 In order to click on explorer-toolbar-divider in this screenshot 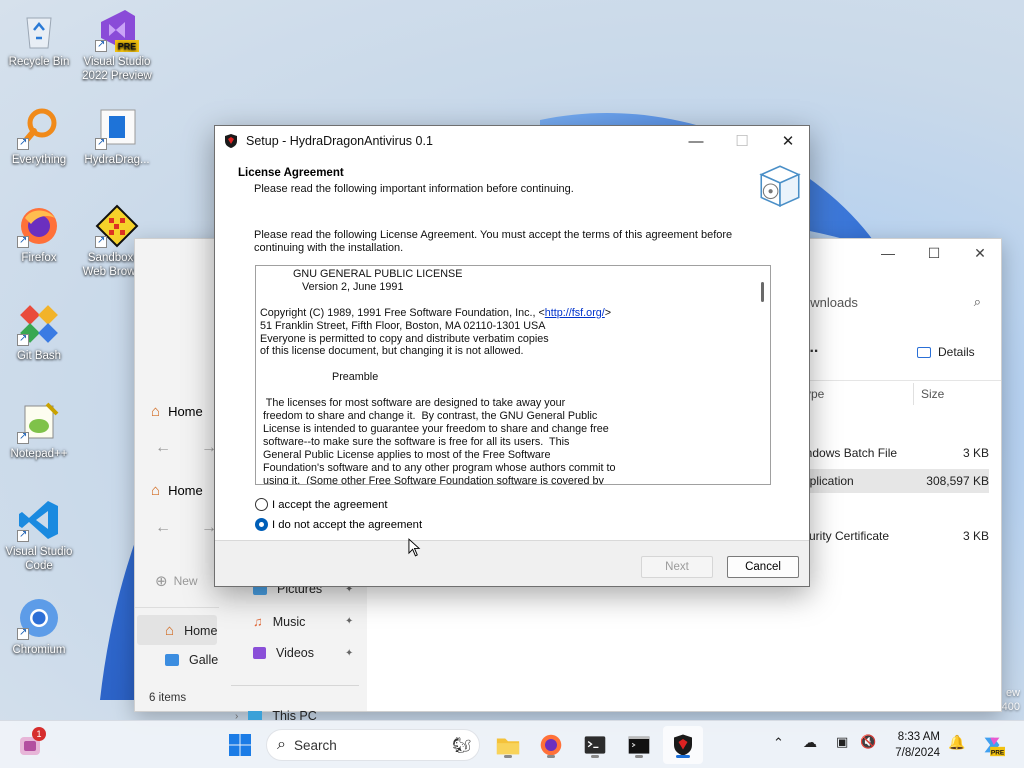, I will do `click(902, 380)`.